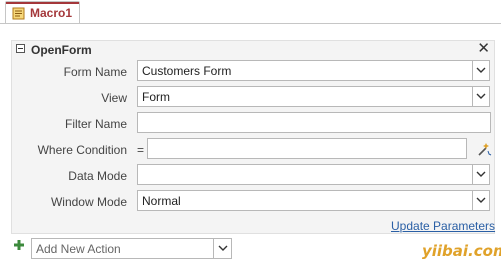  I want to click on data-mode-input, so click(305, 174).